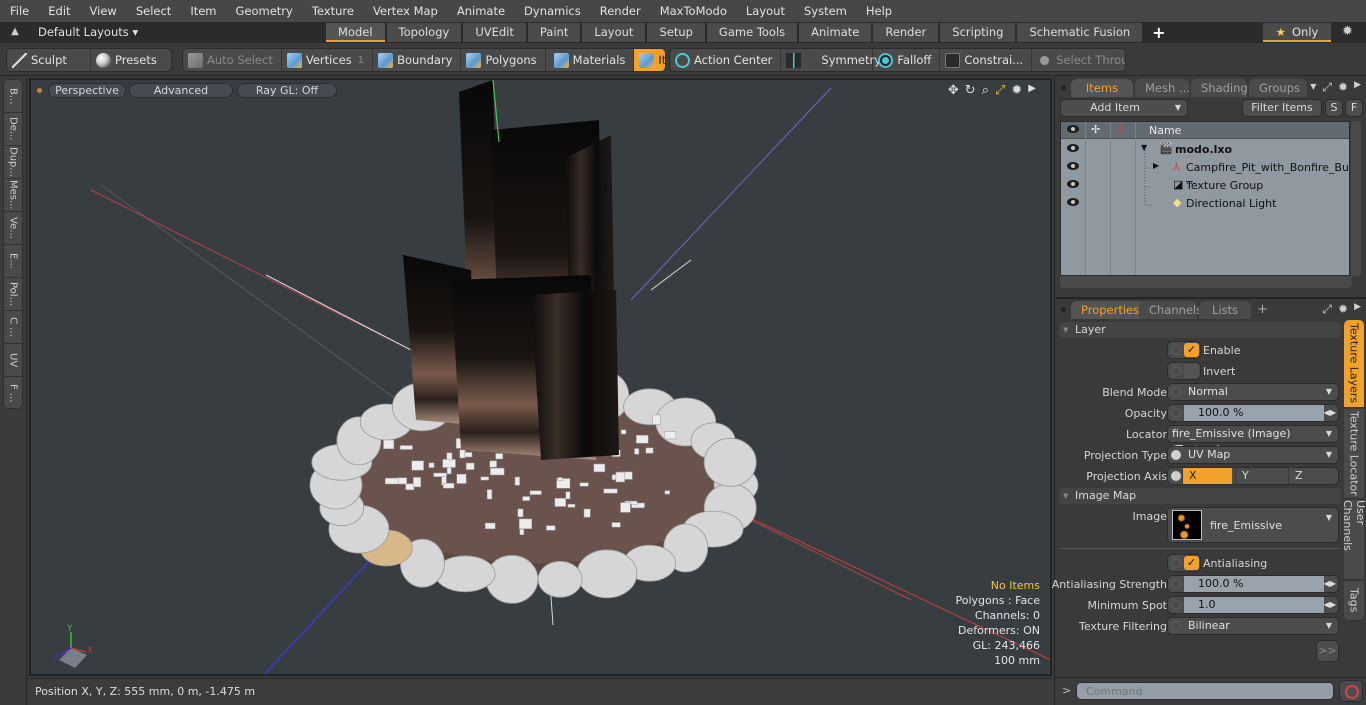  I want to click on add-item-dropdown-icon: ▼, so click(1178, 108).